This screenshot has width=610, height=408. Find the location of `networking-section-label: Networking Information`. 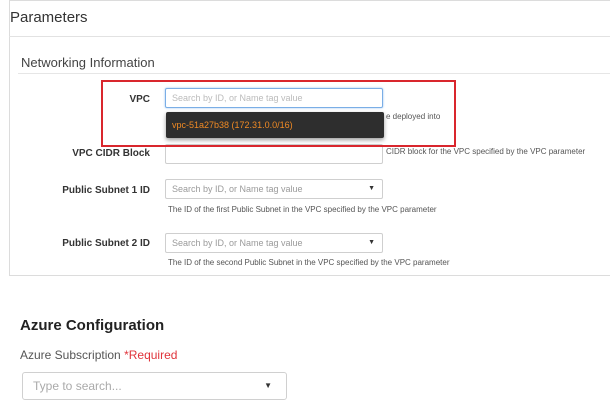

networking-section-label: Networking Information is located at coordinates (88, 62).